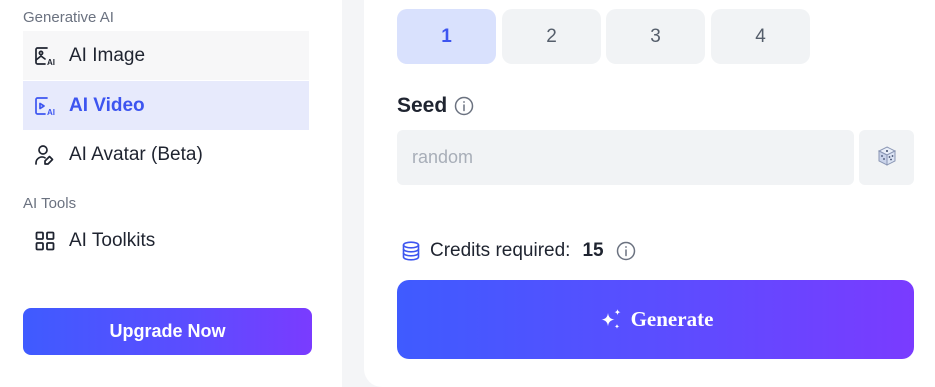  I want to click on sidebar-item-label: AI Video, so click(107, 105).